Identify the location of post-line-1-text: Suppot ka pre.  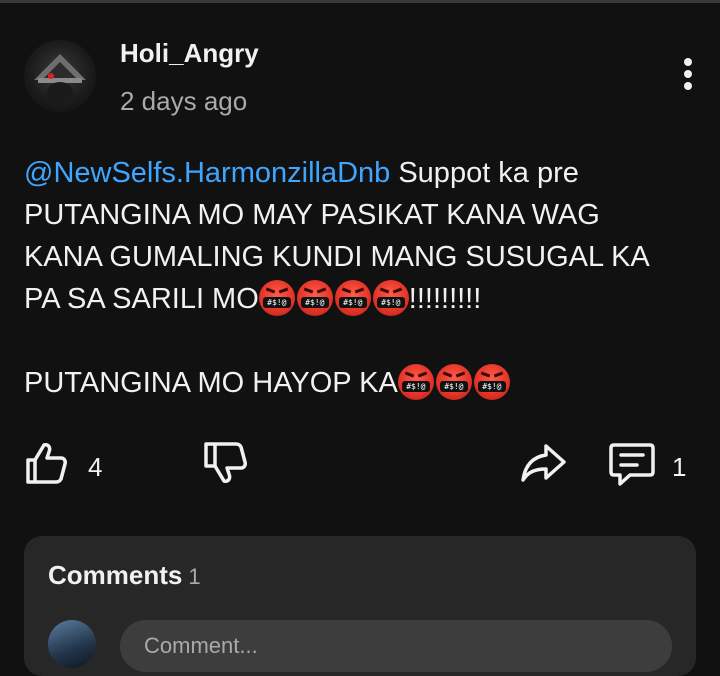
(484, 173).